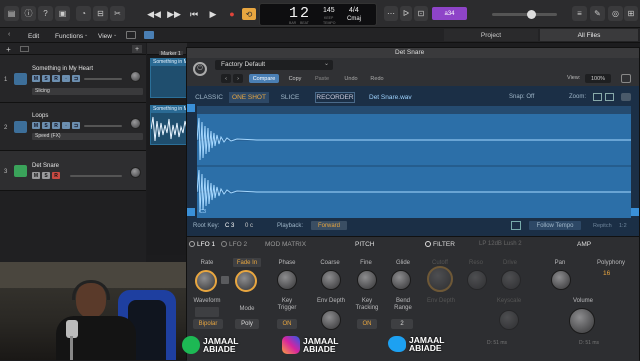 The width and height of the screenshot is (640, 361). What do you see at coordinates (290, 97) in the screenshot?
I see `mode-slice: SLICE` at bounding box center [290, 97].